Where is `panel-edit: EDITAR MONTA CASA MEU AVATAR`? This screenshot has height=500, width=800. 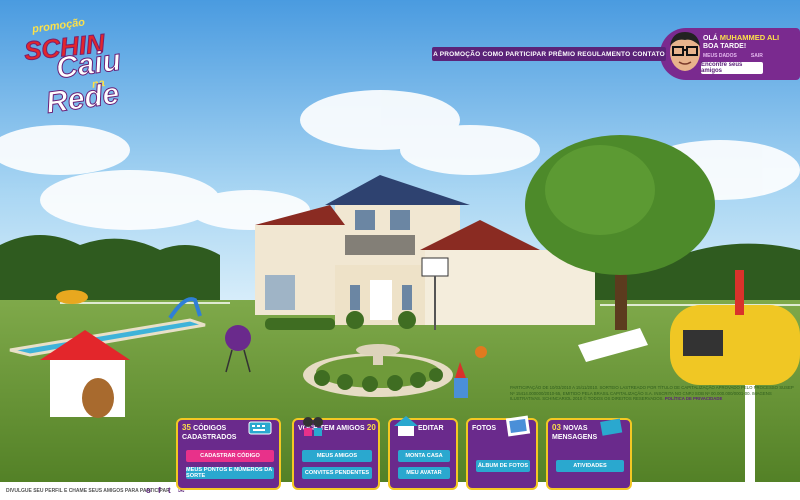
panel-edit: EDITAR MONTA CASA MEU AVATAR is located at coordinates (423, 453).